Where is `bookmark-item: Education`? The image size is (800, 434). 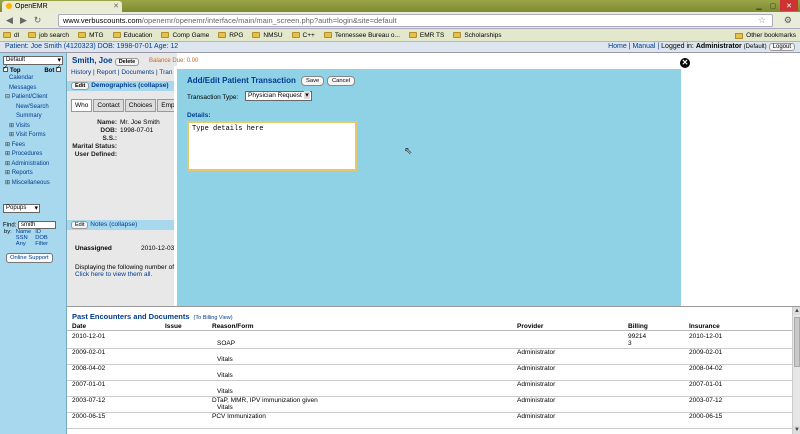
bookmark-item: Education is located at coordinates (132, 35).